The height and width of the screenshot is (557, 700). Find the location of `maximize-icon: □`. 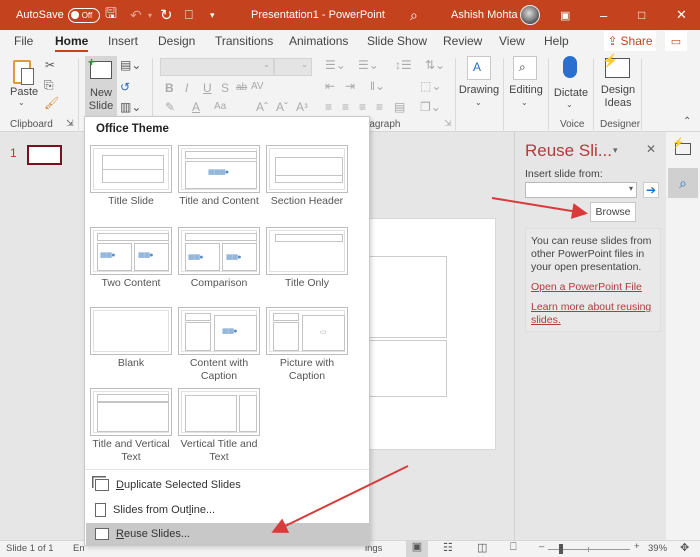

maximize-icon: □ is located at coordinates (641, 15).